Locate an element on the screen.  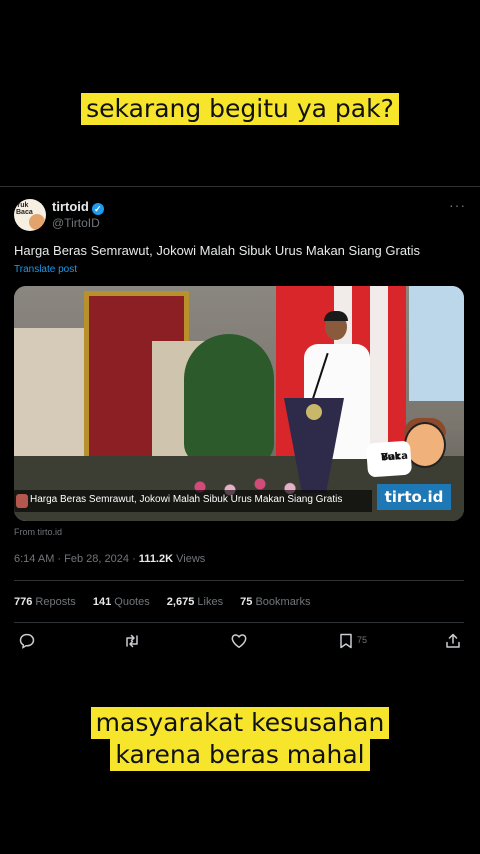
display-name-text: tirtoid is located at coordinates (70, 206).